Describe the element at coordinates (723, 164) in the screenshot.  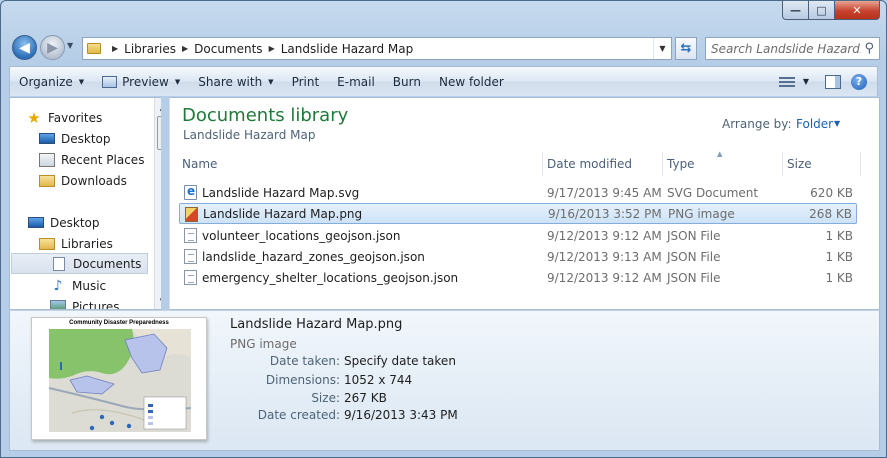
I see `column-header-type: Type` at that location.